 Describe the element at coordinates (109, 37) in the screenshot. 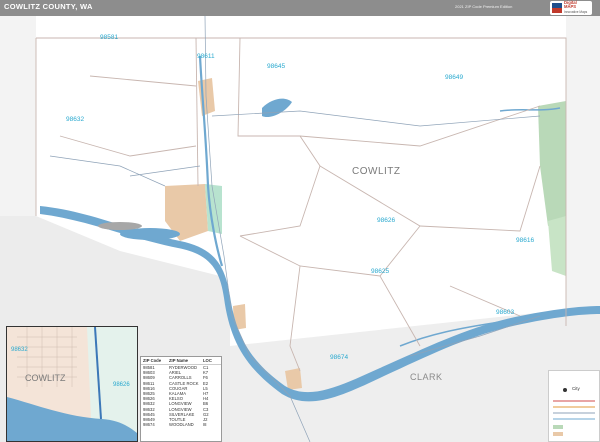

I see `zip-label: 98581` at that location.